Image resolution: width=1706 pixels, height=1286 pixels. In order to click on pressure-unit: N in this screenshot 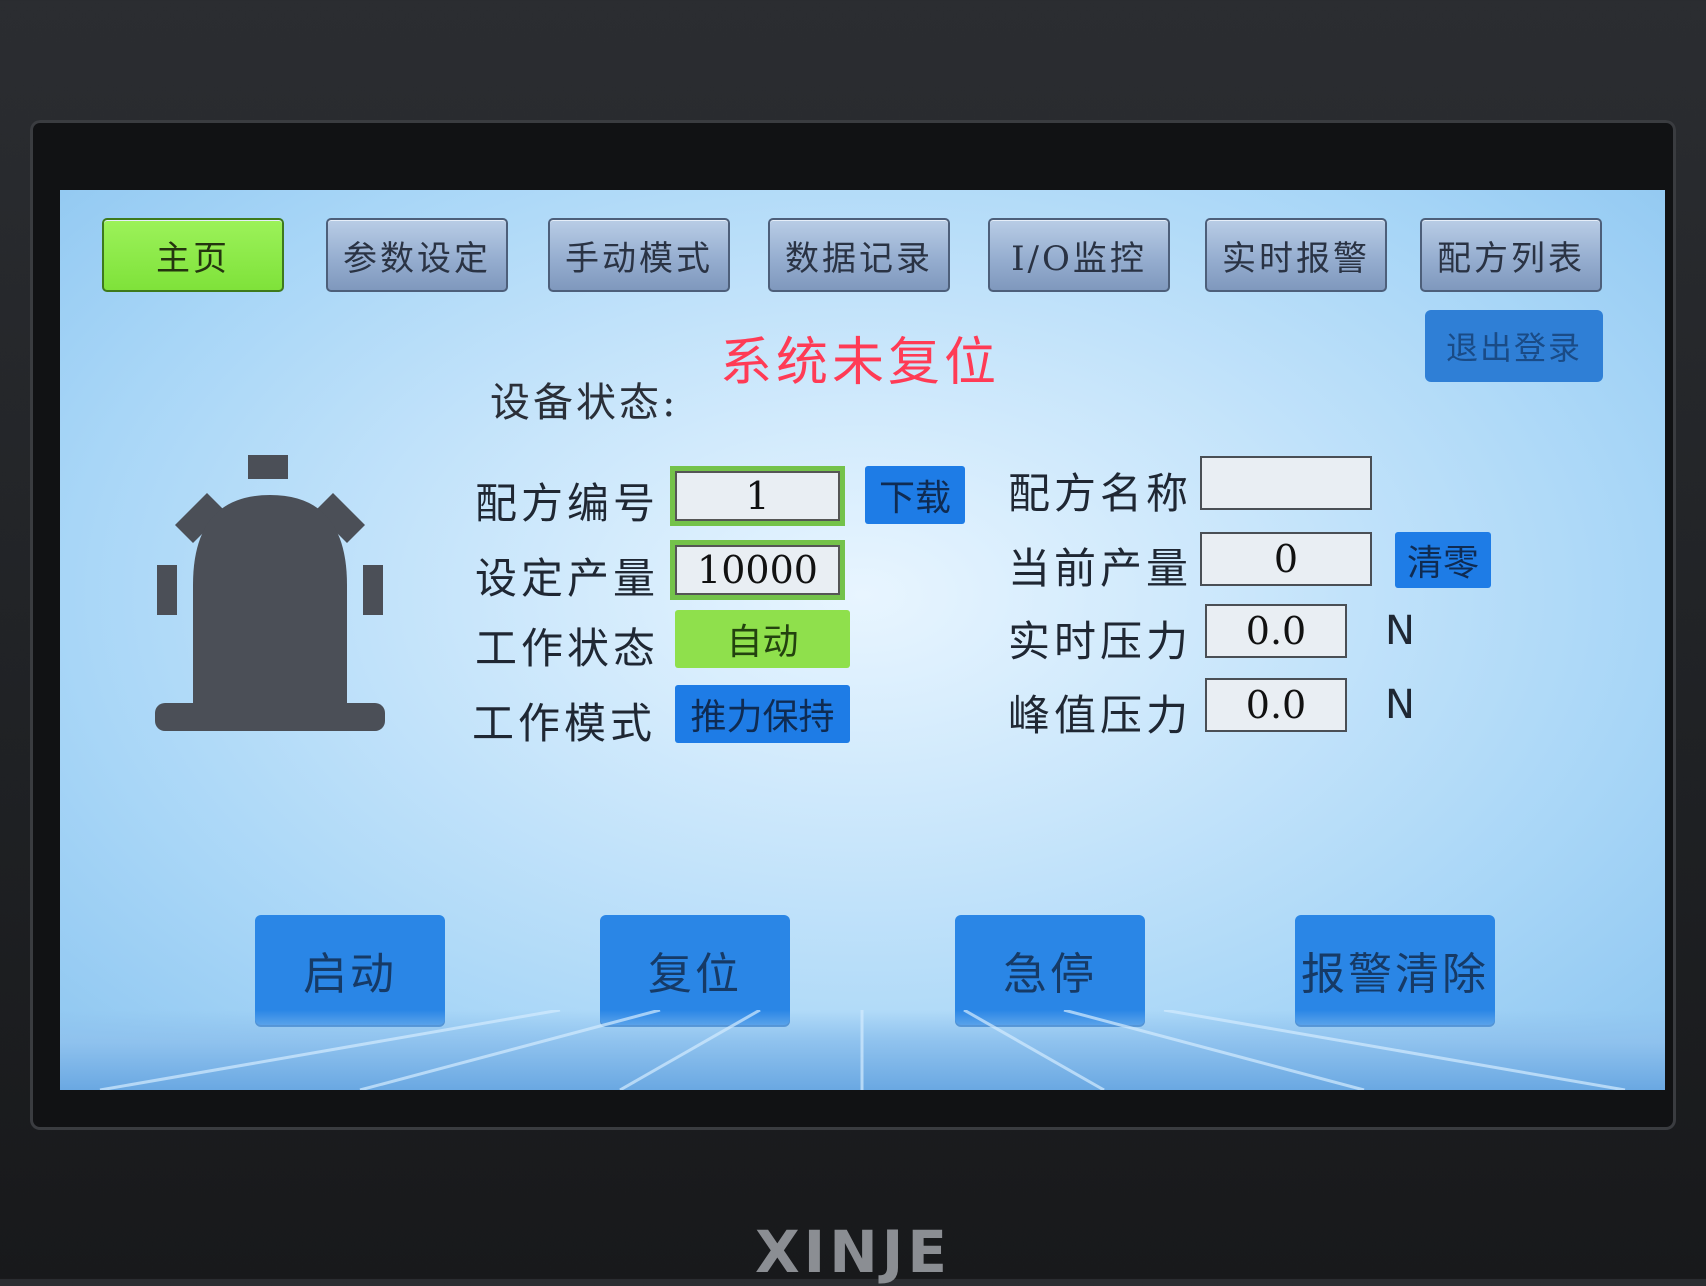, I will do `click(1400, 631)`.